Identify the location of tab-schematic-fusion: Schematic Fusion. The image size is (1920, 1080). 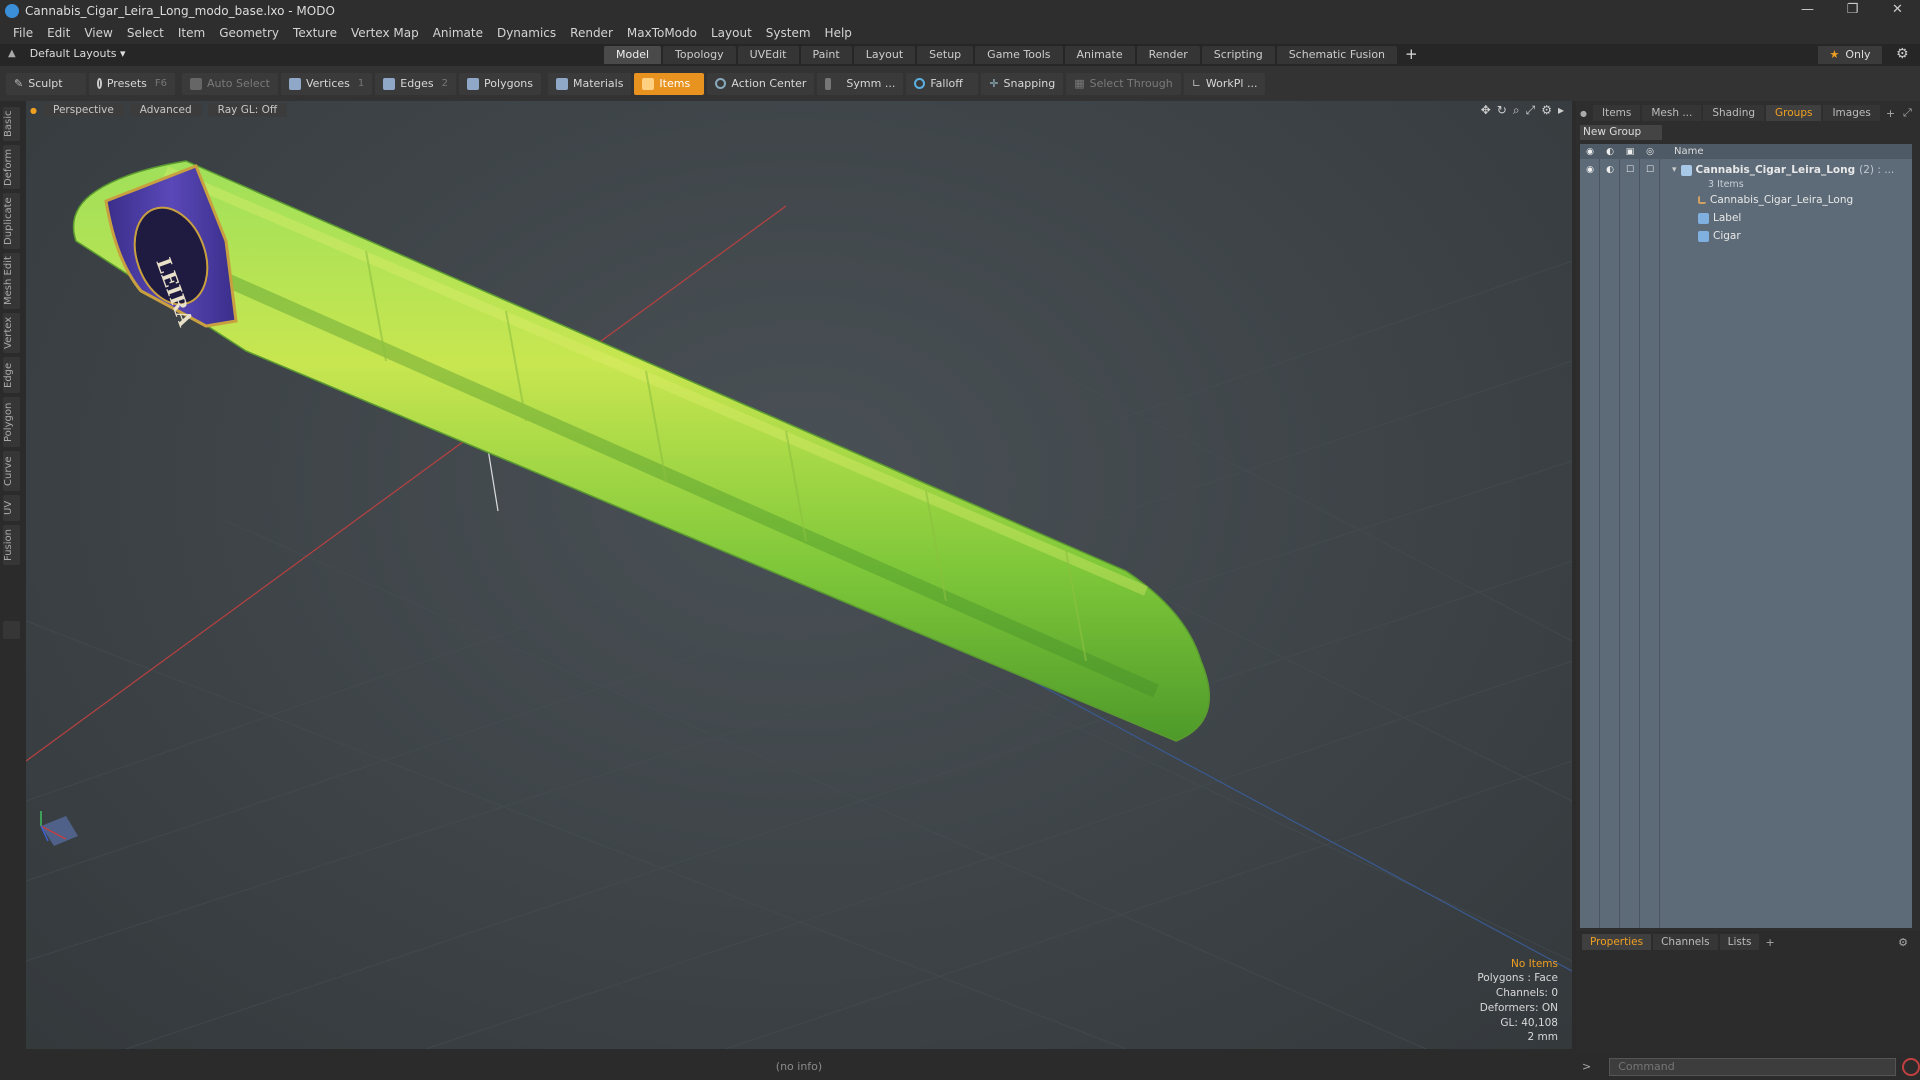
(1337, 55).